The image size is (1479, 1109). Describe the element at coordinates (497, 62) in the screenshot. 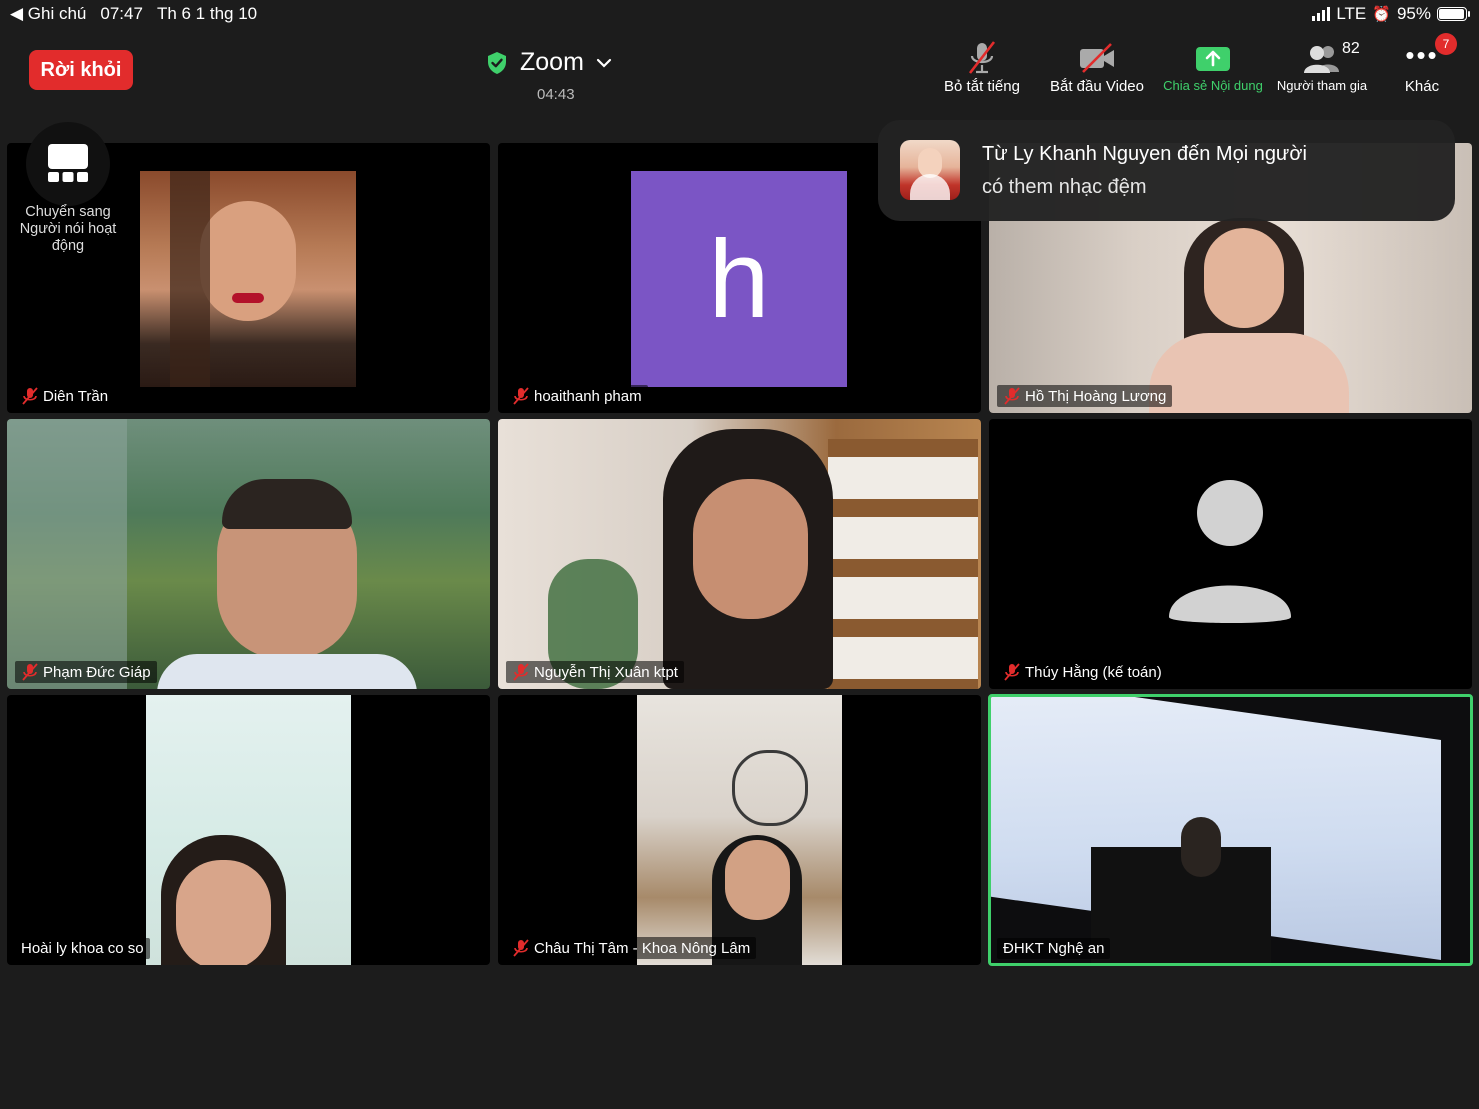

I see `shield-check-icon` at that location.